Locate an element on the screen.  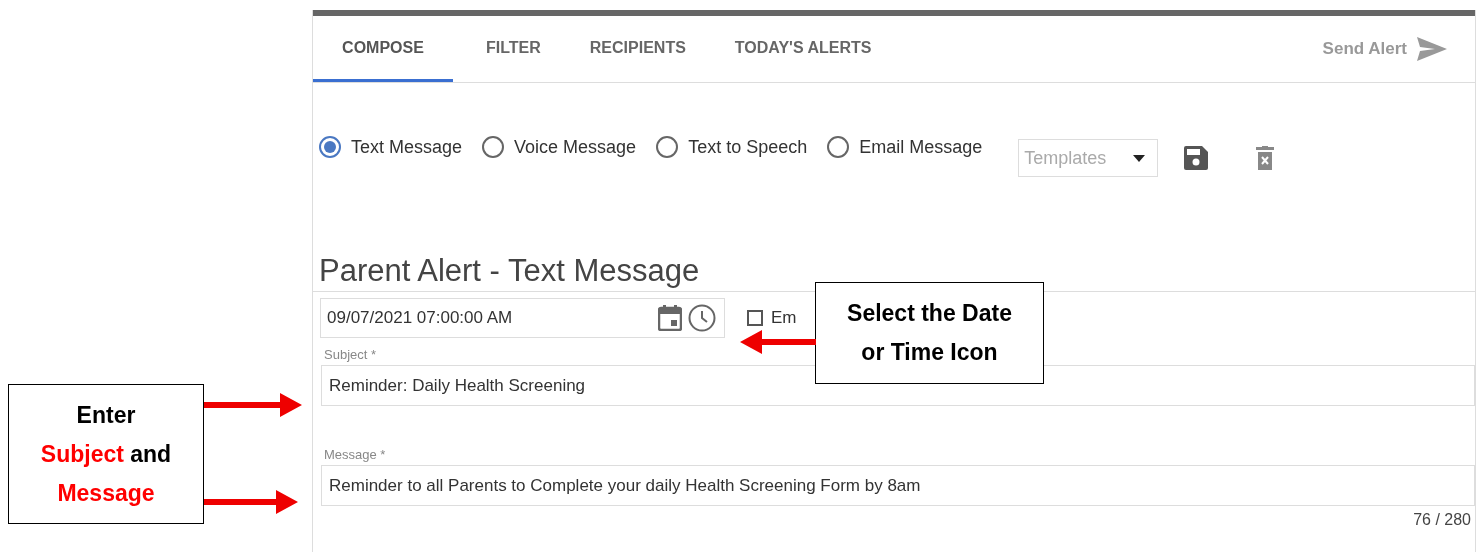
radio-option: Email Message is located at coordinates (911, 147).